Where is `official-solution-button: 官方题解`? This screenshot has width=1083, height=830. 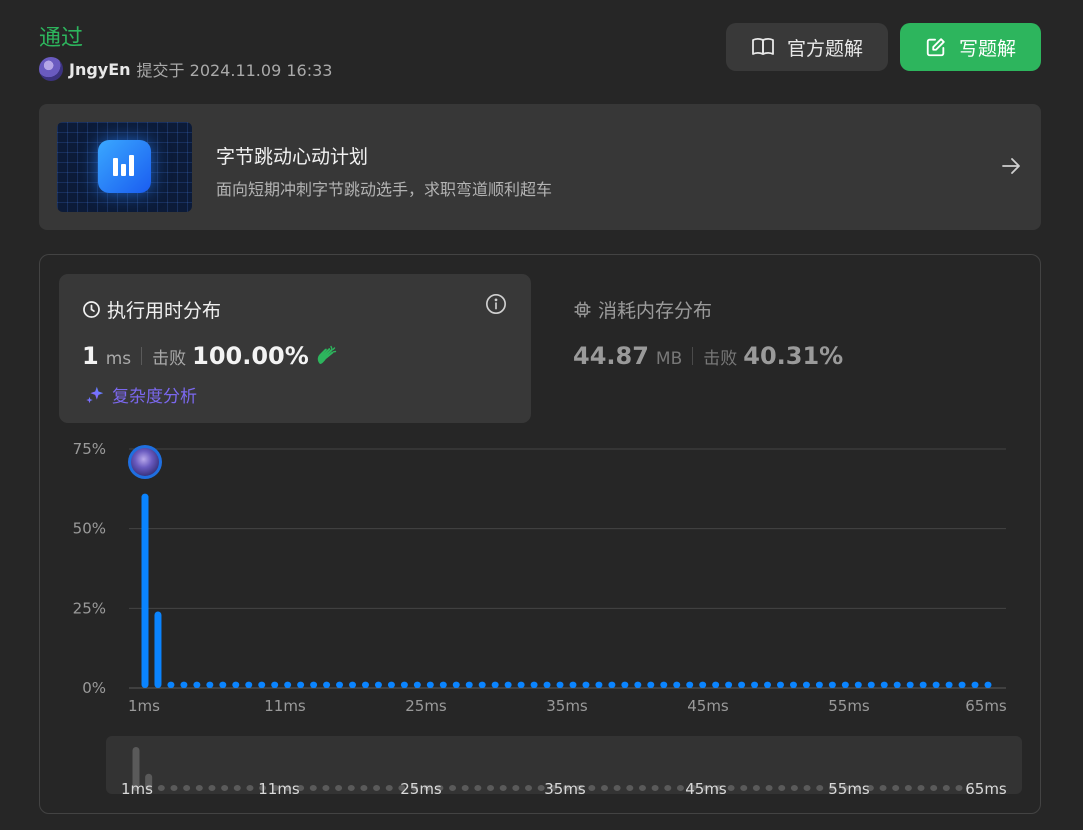 official-solution-button: 官方题解 is located at coordinates (807, 47).